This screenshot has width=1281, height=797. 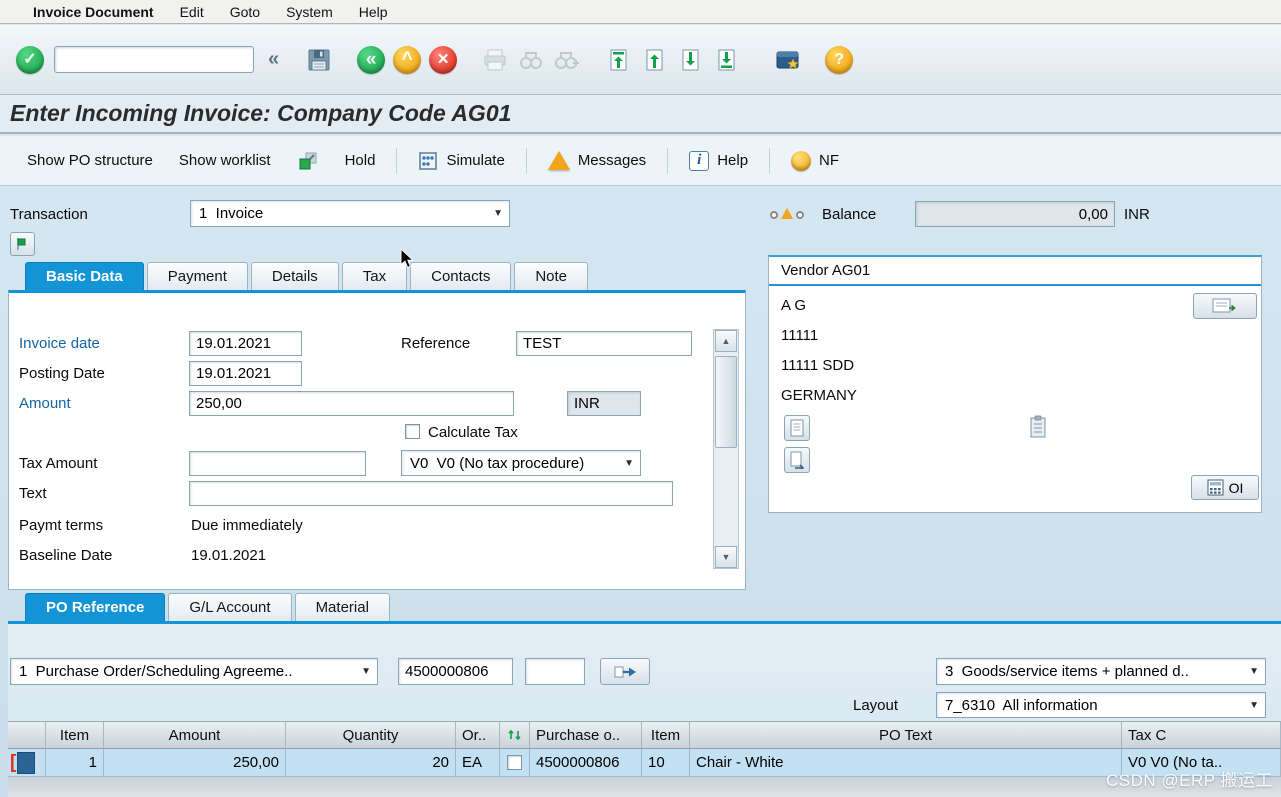 I want to click on header-po-item: Item, so click(x=666, y=735).